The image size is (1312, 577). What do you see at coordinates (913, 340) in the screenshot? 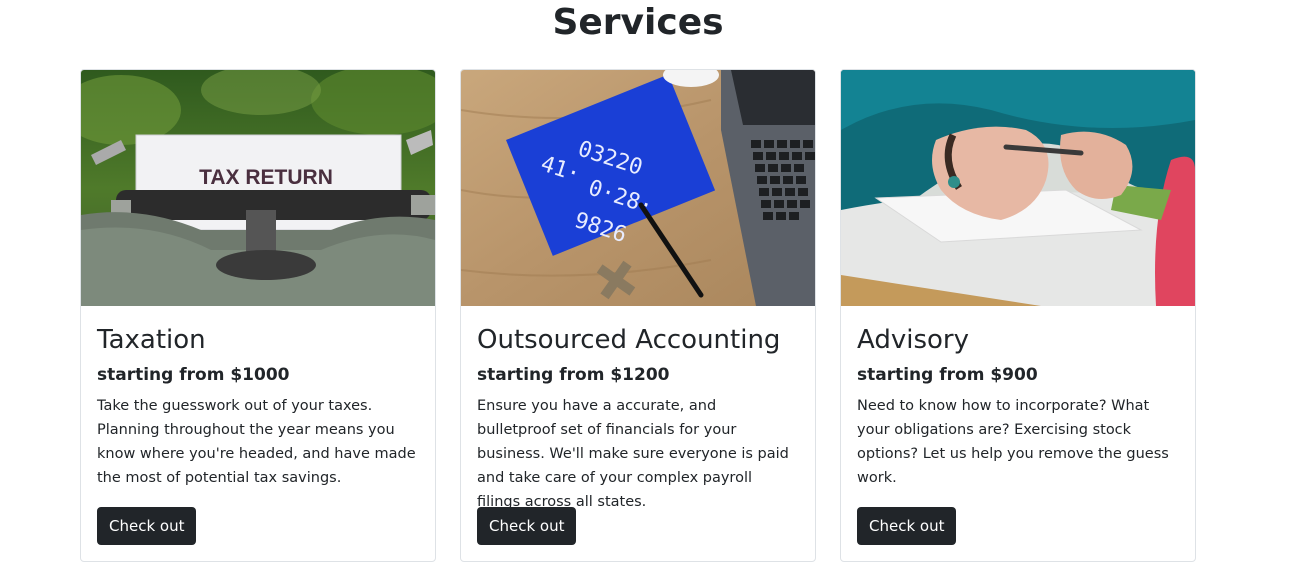
I see `card-title: Advisory` at bounding box center [913, 340].